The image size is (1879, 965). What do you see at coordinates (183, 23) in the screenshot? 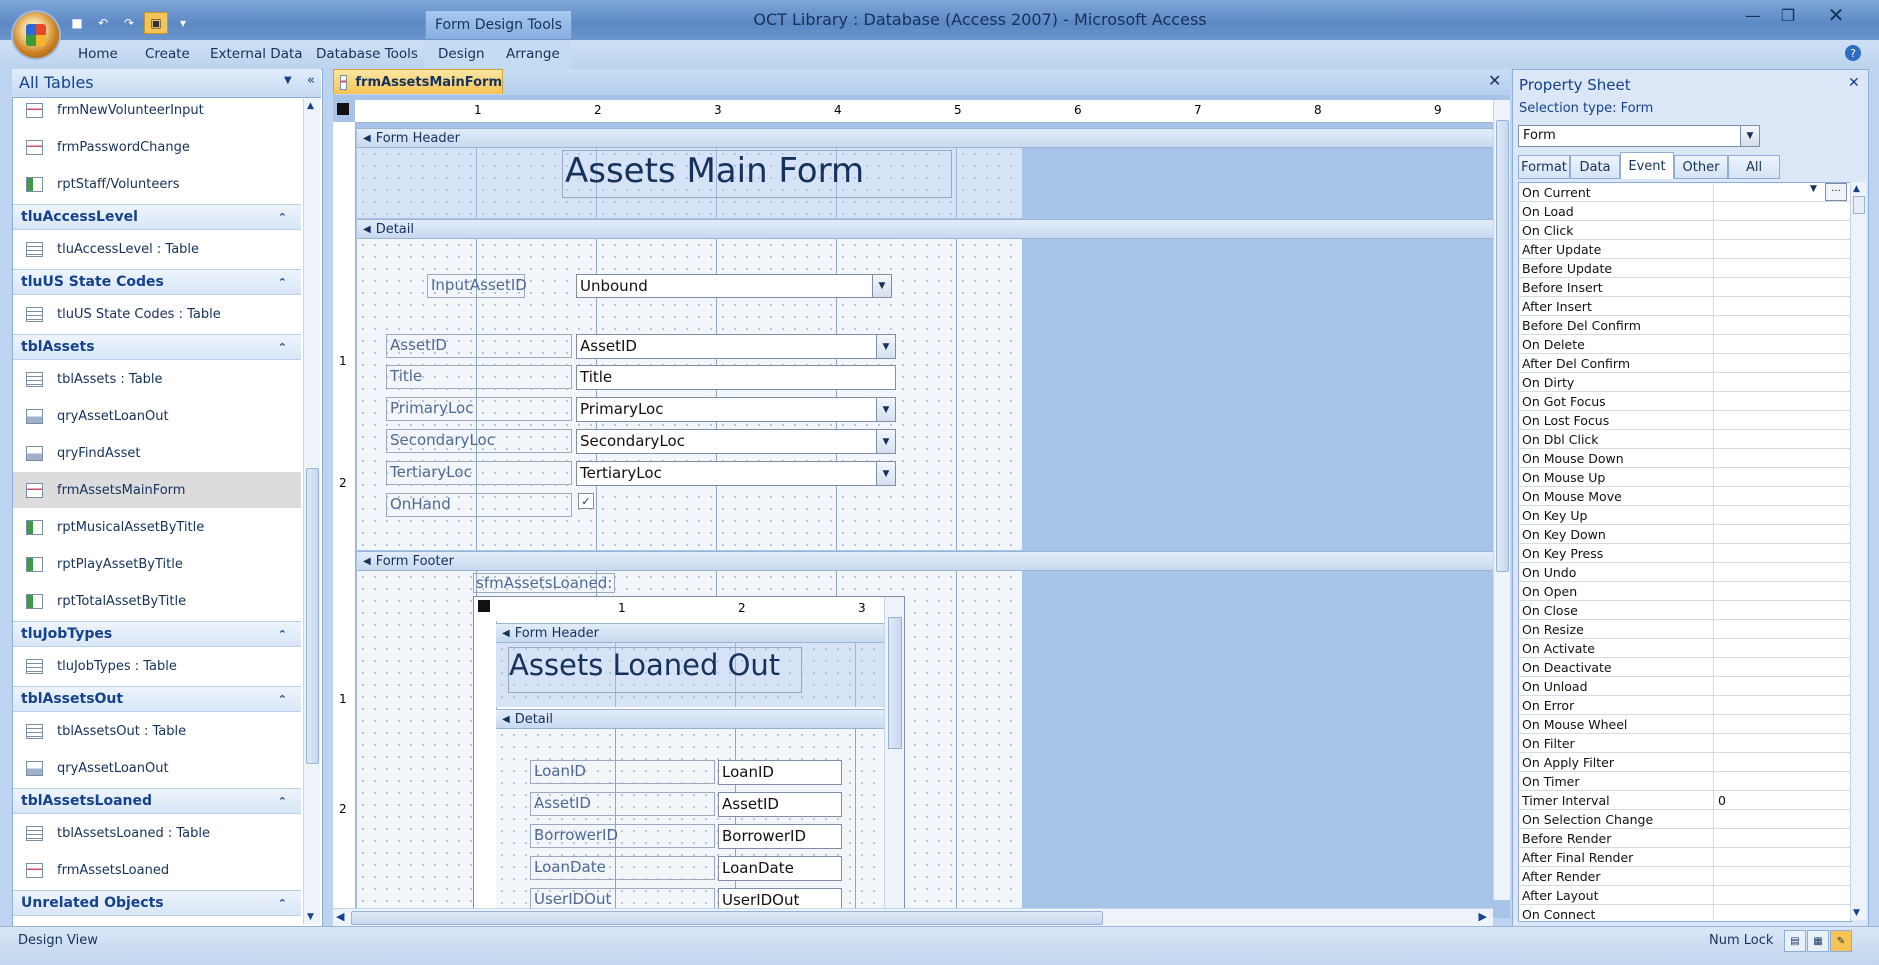
I see `customize-toolbar-icon: ▾` at bounding box center [183, 23].